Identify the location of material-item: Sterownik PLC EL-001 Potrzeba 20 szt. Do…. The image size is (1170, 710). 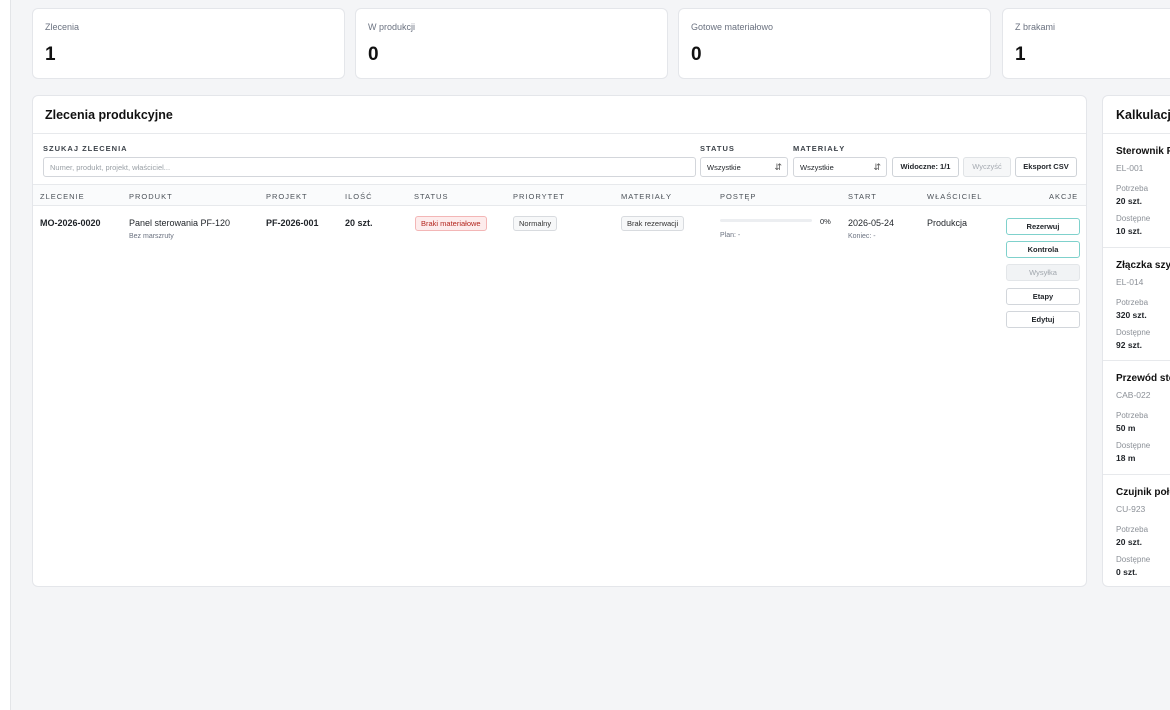
(1136, 190).